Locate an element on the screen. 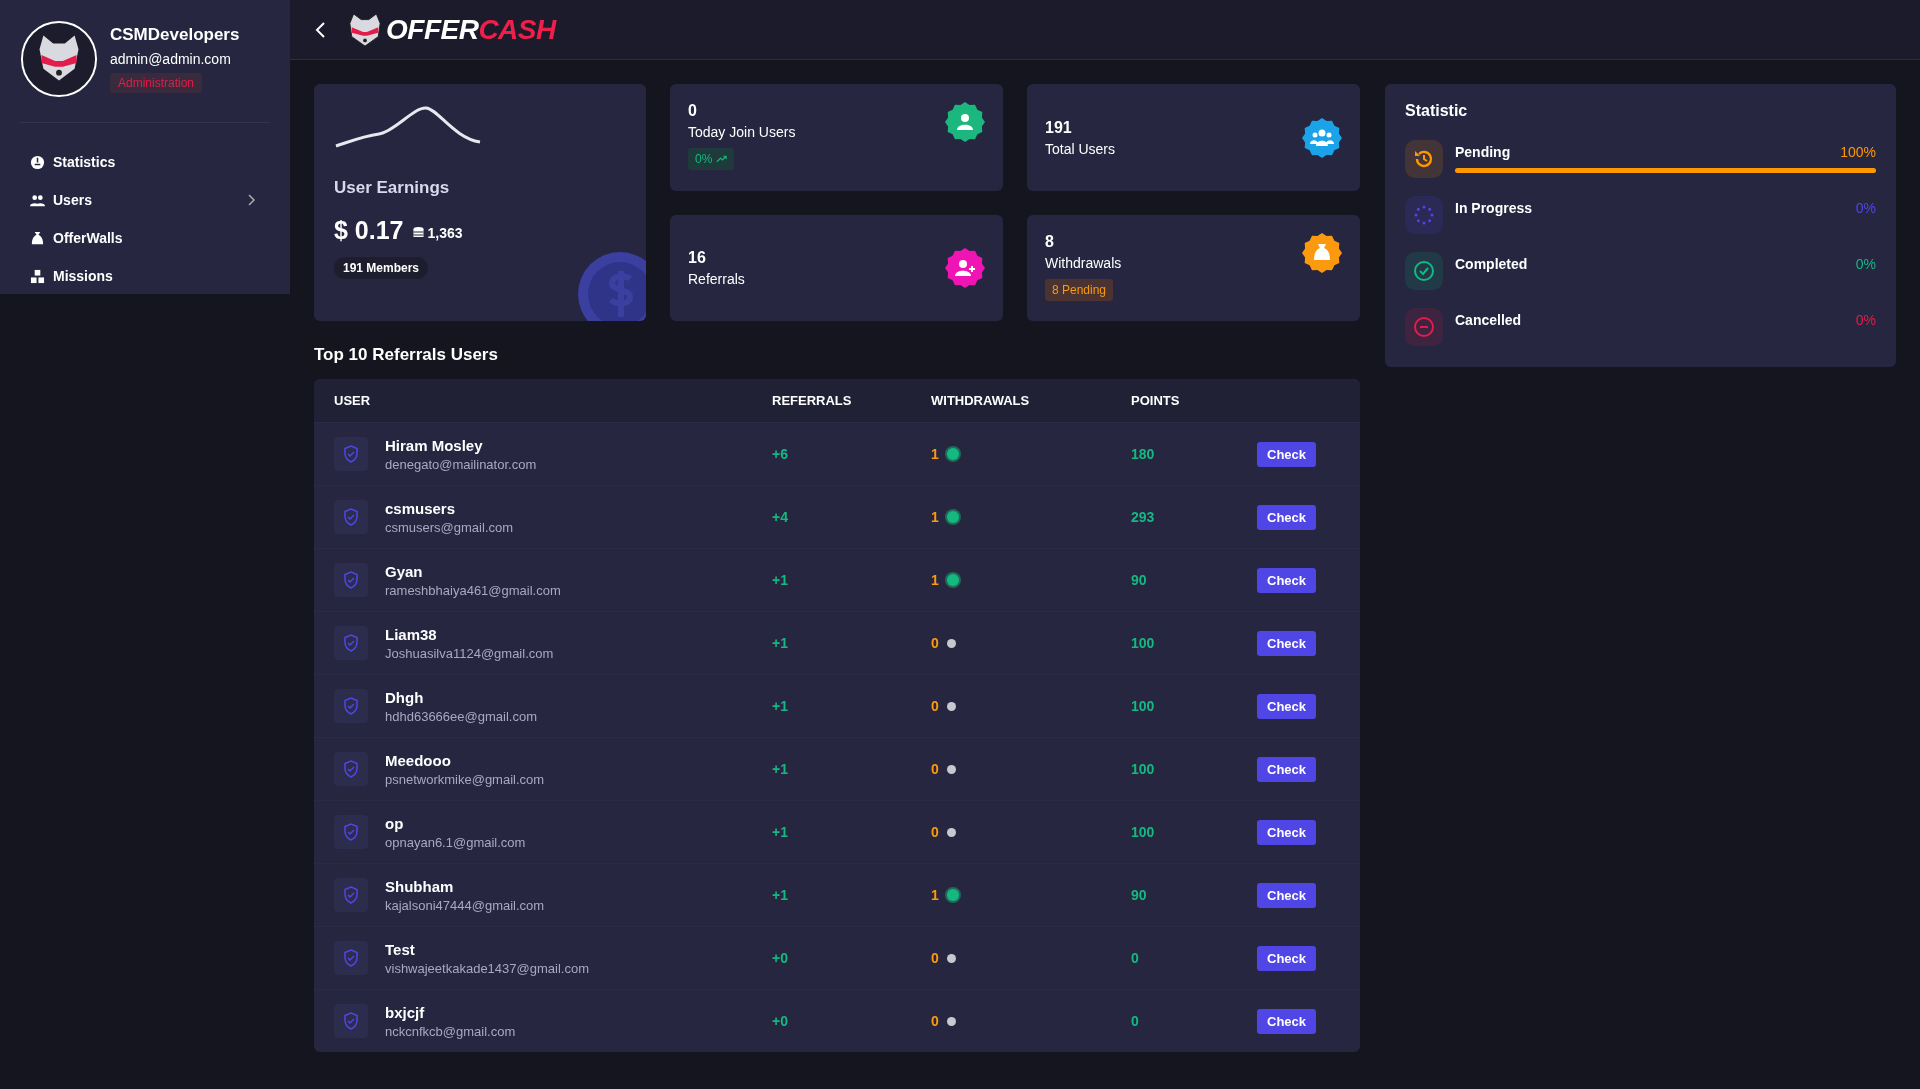  user-name: Gyan is located at coordinates (404, 571).